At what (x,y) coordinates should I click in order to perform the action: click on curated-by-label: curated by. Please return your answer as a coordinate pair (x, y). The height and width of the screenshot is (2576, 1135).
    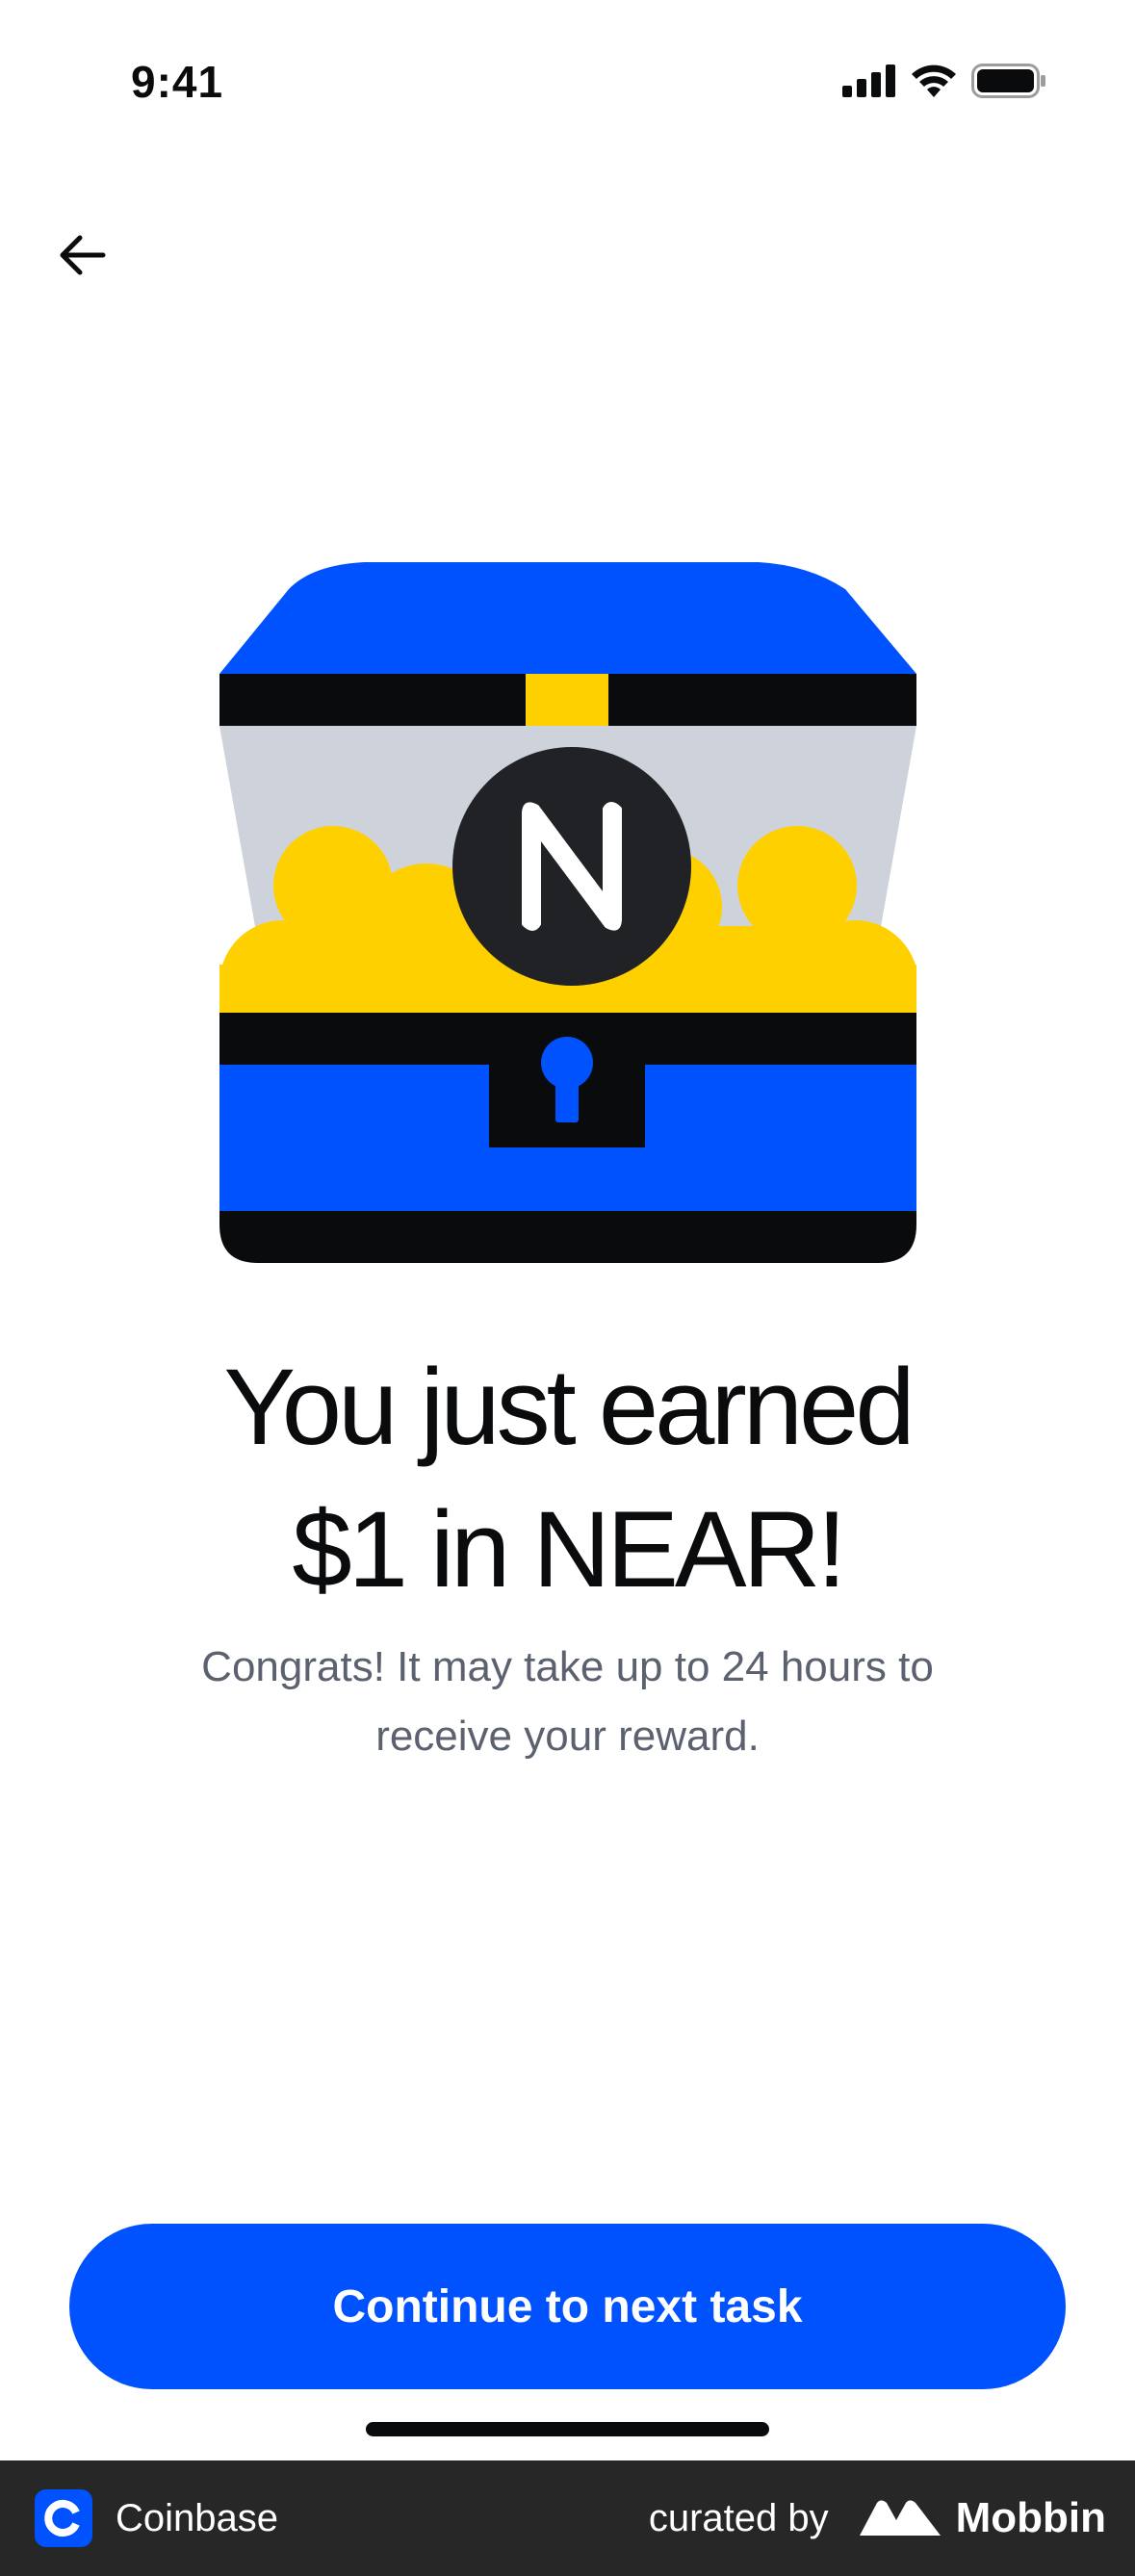
    Looking at the image, I should click on (738, 2518).